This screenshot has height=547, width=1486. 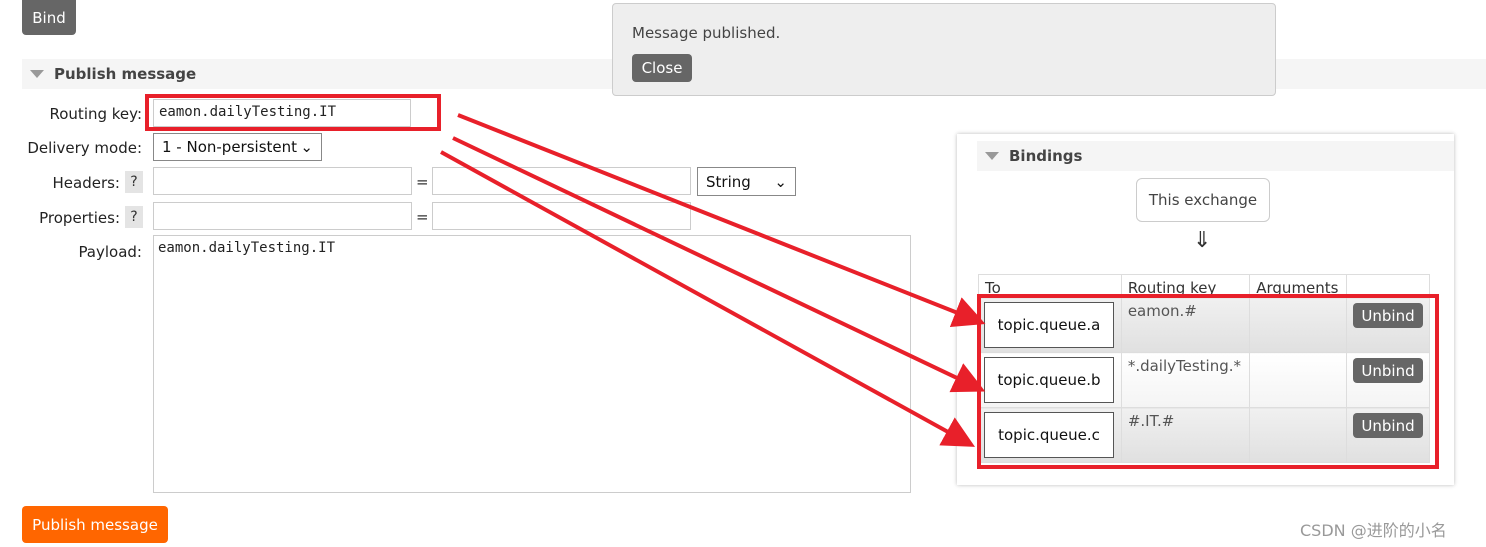 I want to click on annotation-arrow, so click(x=721, y=220).